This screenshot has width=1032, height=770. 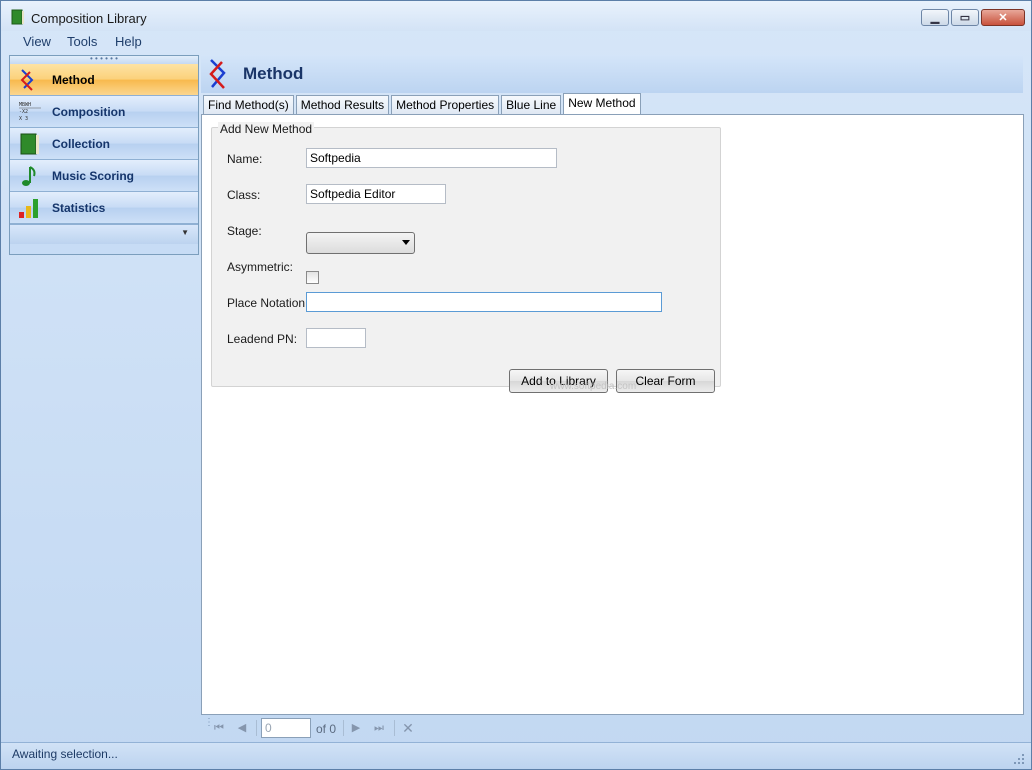 What do you see at coordinates (17, 17) in the screenshot?
I see `app-book-icon` at bounding box center [17, 17].